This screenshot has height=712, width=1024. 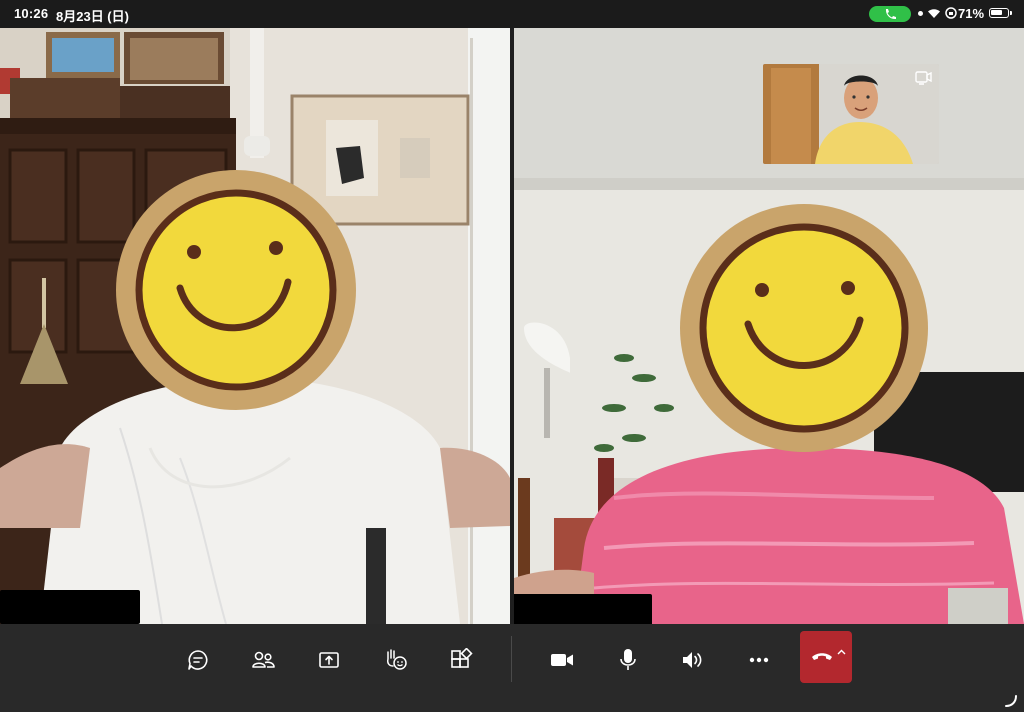 I want to click on share-screen-button, so click(x=329, y=660).